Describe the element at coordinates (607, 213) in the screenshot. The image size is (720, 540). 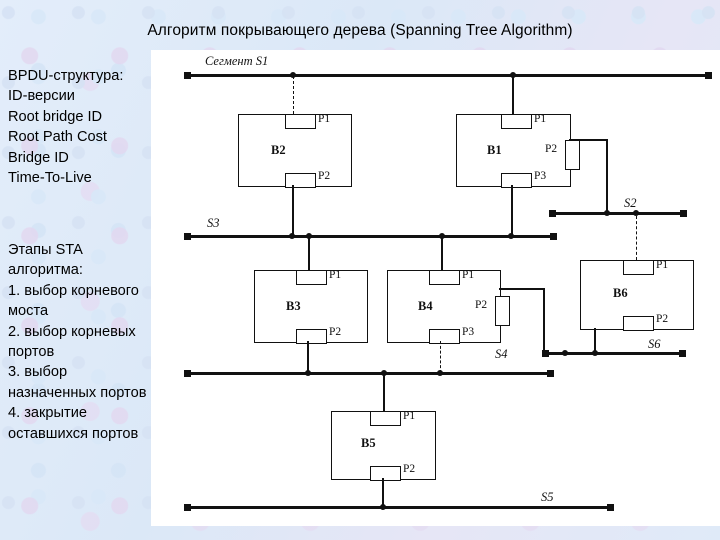
I see `bus-tap-s2-b1` at that location.